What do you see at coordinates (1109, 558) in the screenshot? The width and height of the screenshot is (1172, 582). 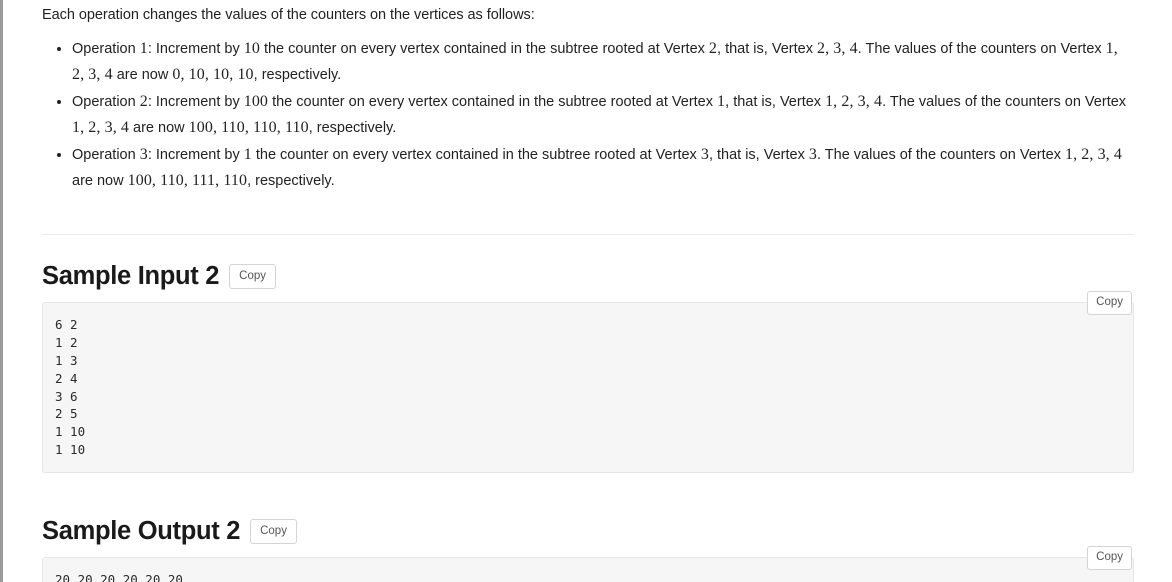 I see `copy-sample-output-inline-button: Copy` at bounding box center [1109, 558].